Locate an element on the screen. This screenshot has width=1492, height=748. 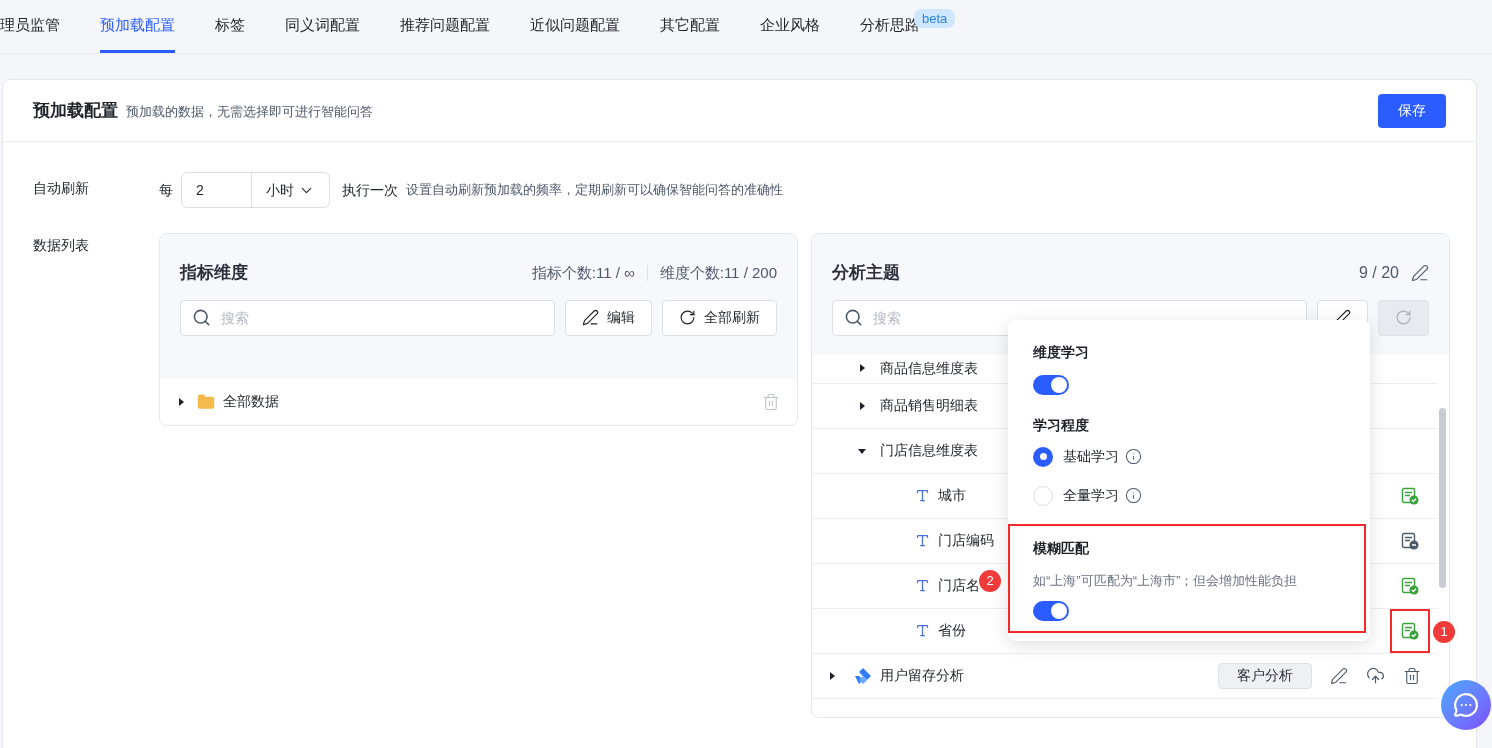
topic-tag: 客户分析 is located at coordinates (1265, 675).